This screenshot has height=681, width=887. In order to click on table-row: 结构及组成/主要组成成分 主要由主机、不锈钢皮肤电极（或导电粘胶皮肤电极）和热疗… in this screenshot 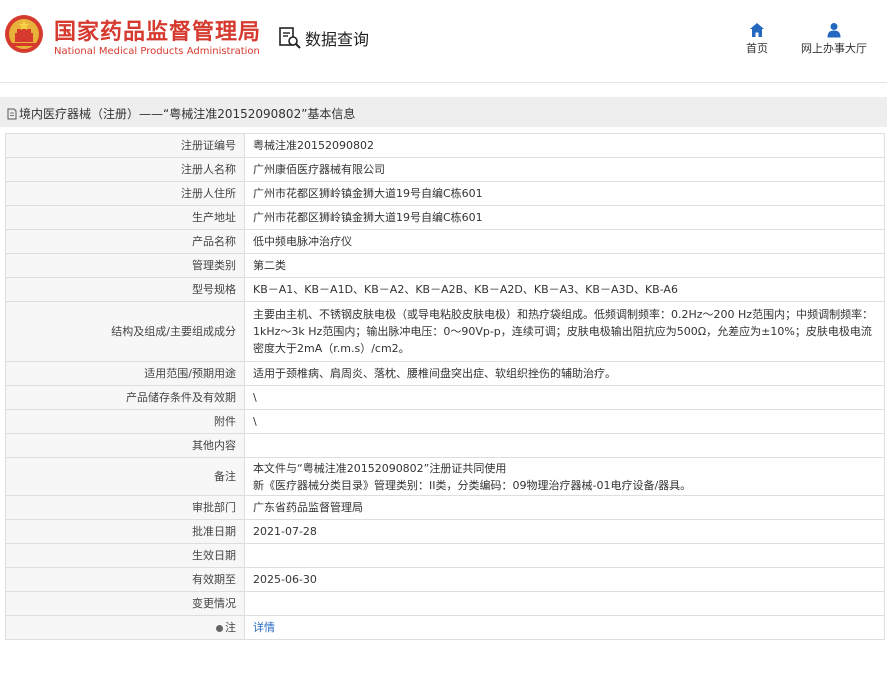, I will do `click(445, 331)`.